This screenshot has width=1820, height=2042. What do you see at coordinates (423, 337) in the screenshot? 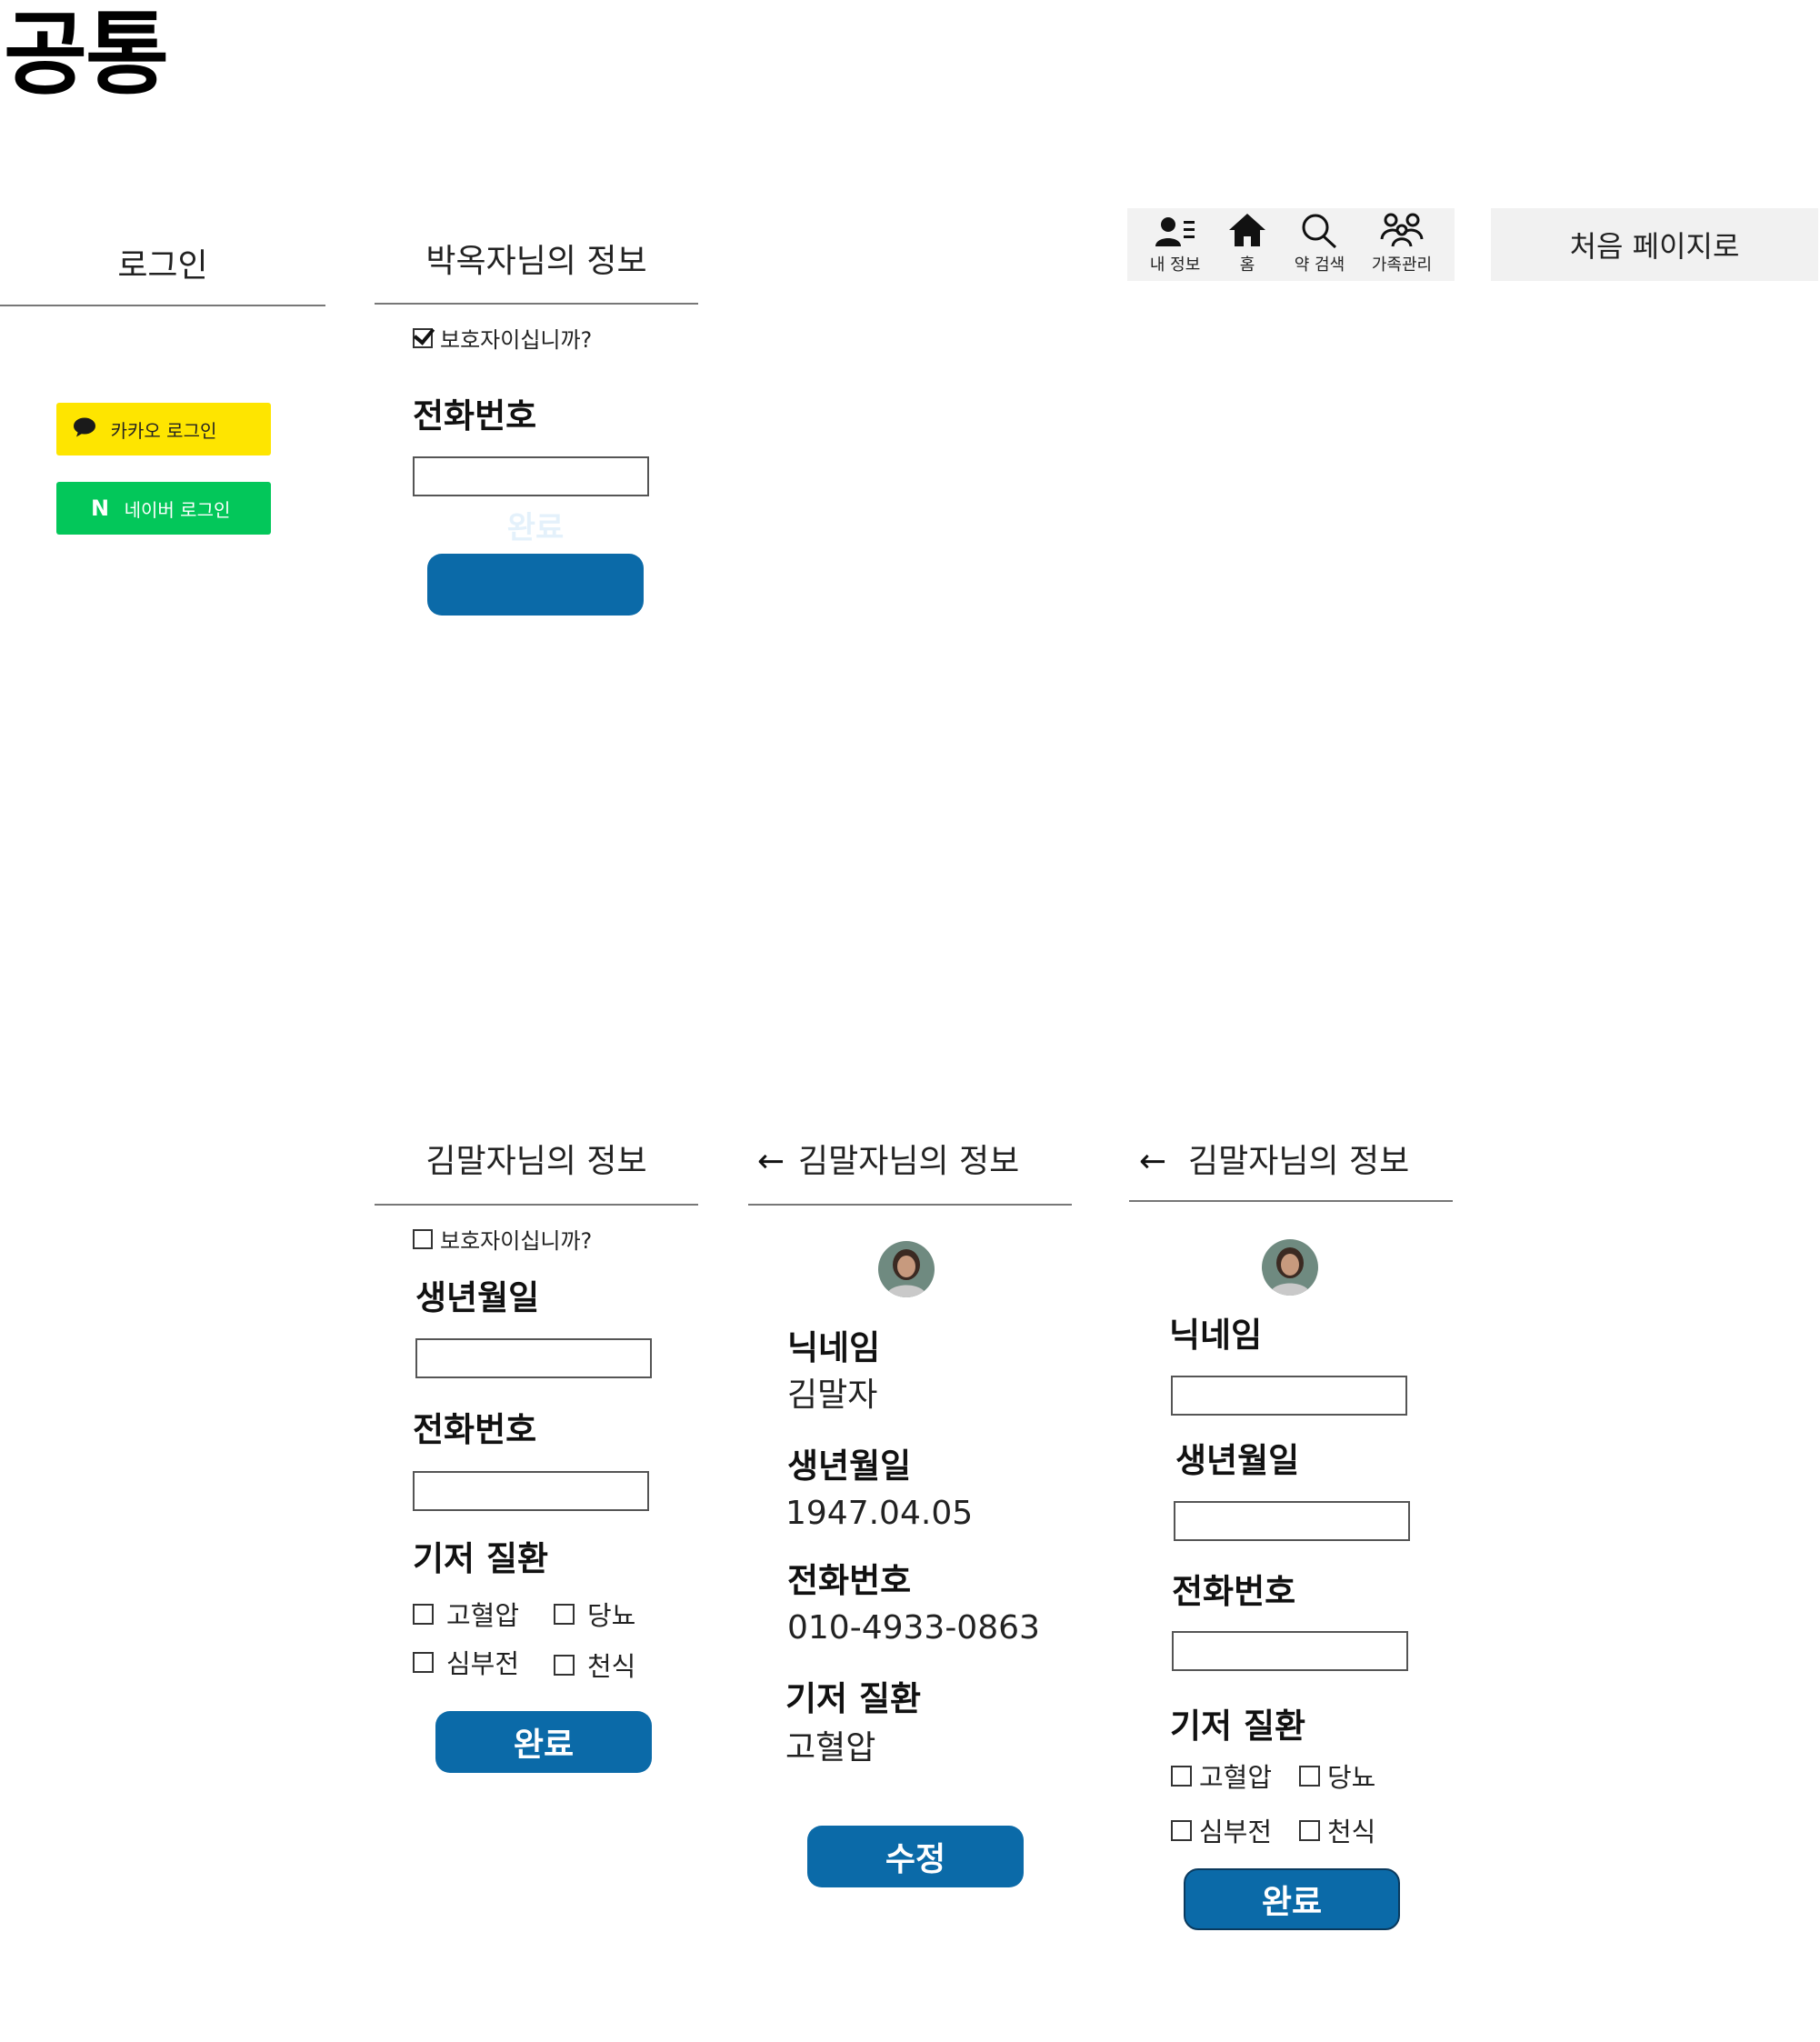
I see `guardian-checkbox` at bounding box center [423, 337].